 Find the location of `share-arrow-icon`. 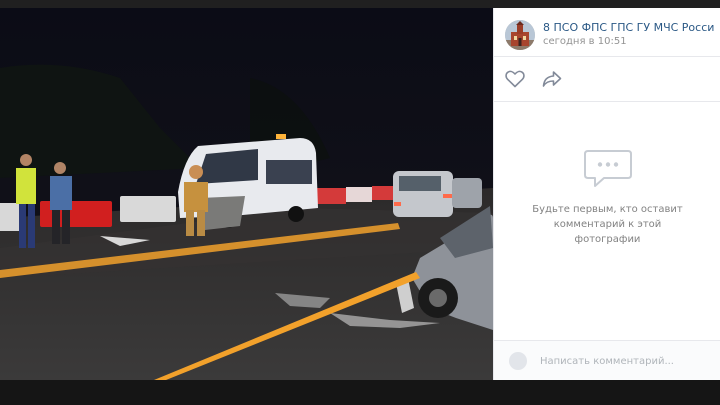

share-arrow-icon is located at coordinates (552, 79).